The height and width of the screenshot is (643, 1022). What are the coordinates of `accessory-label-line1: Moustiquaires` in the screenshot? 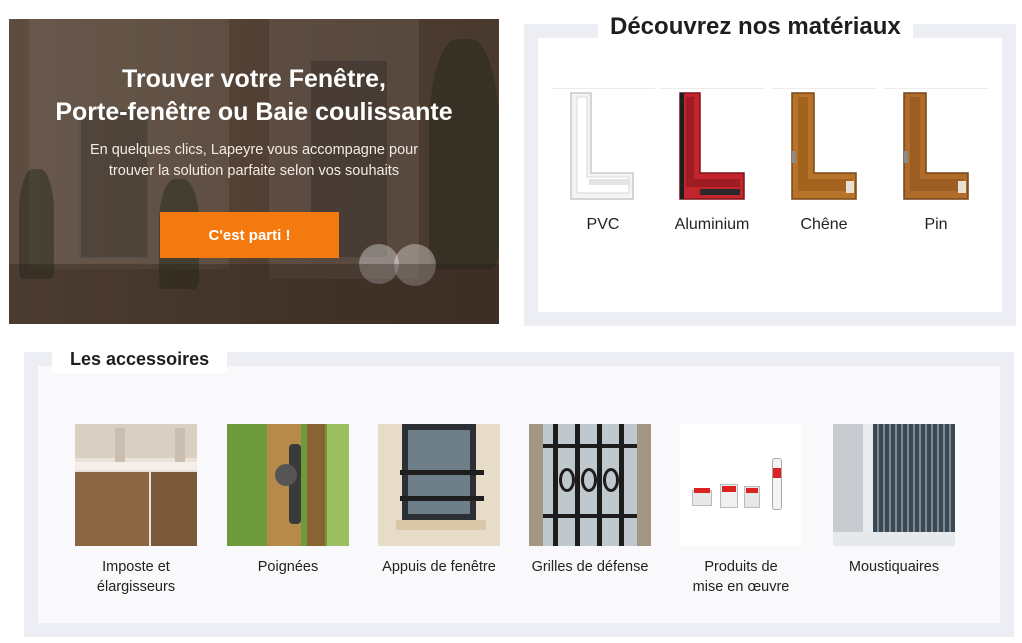 It's located at (894, 567).